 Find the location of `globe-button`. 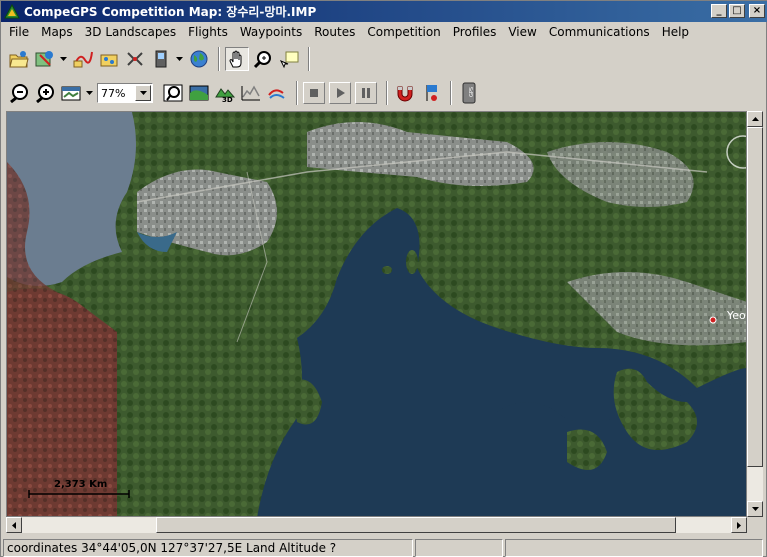

globe-button is located at coordinates (199, 59).